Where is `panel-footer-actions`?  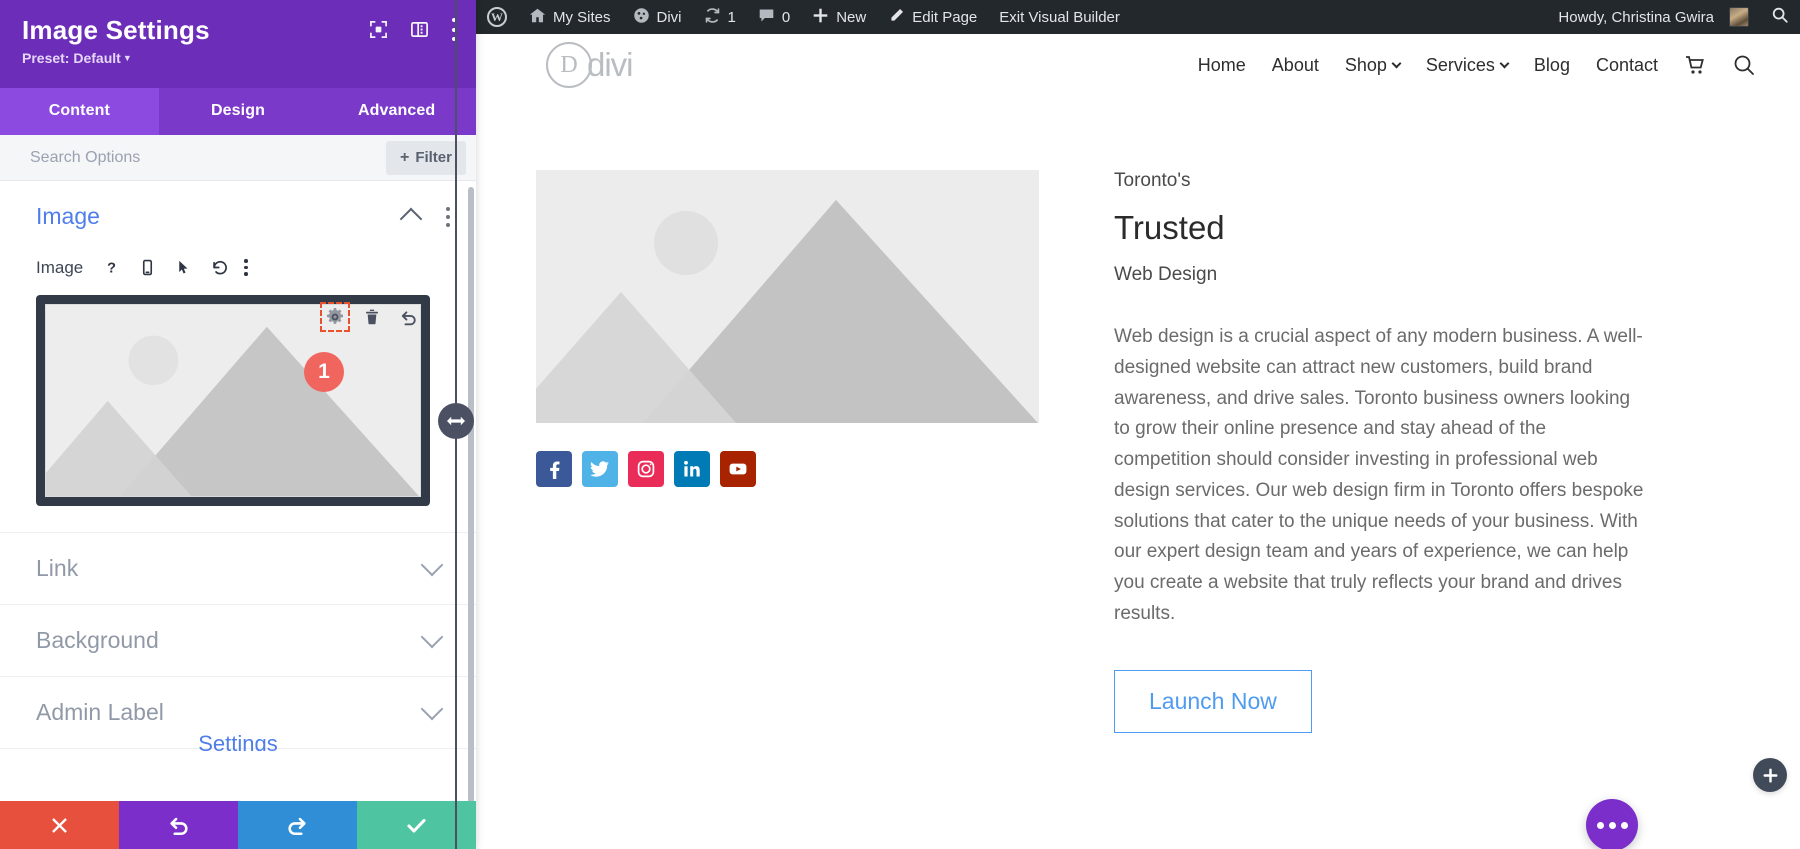
panel-footer-actions is located at coordinates (238, 825).